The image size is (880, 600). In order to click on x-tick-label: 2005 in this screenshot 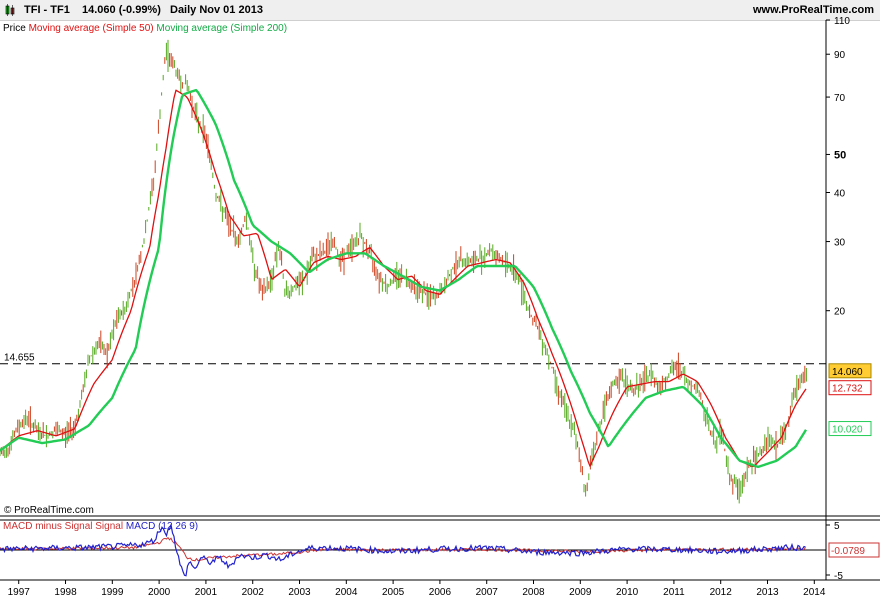, I will do `click(393, 592)`.